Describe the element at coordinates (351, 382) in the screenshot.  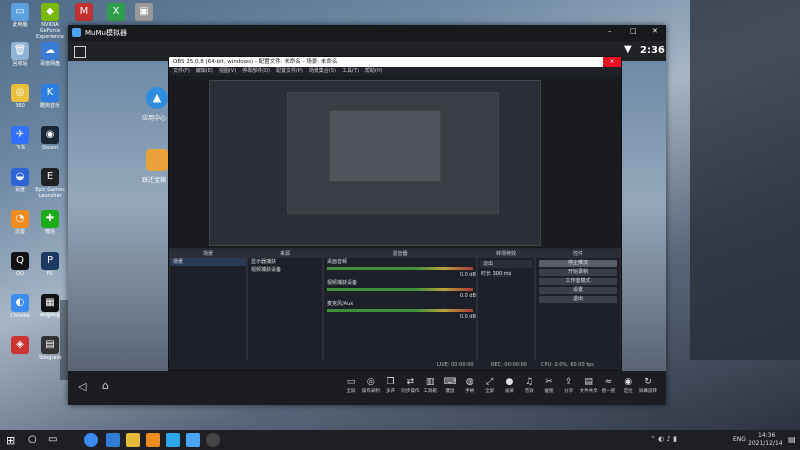
I see `tool-icon: ▭` at that location.